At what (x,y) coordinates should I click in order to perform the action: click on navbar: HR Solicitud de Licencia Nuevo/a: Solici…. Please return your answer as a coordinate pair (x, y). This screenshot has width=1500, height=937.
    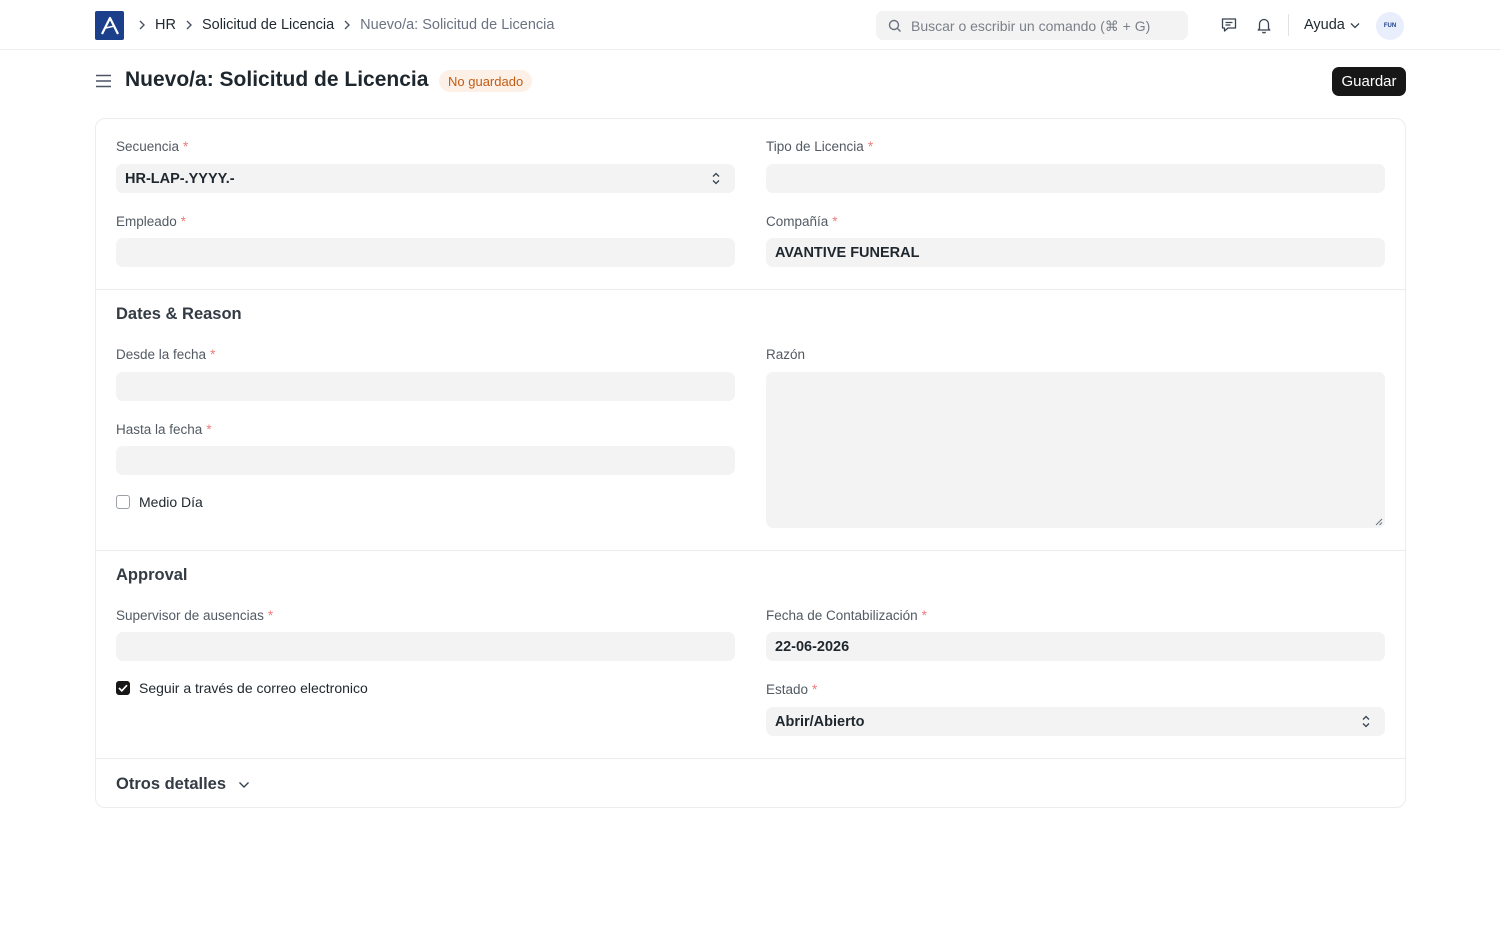
    Looking at the image, I should click on (750, 25).